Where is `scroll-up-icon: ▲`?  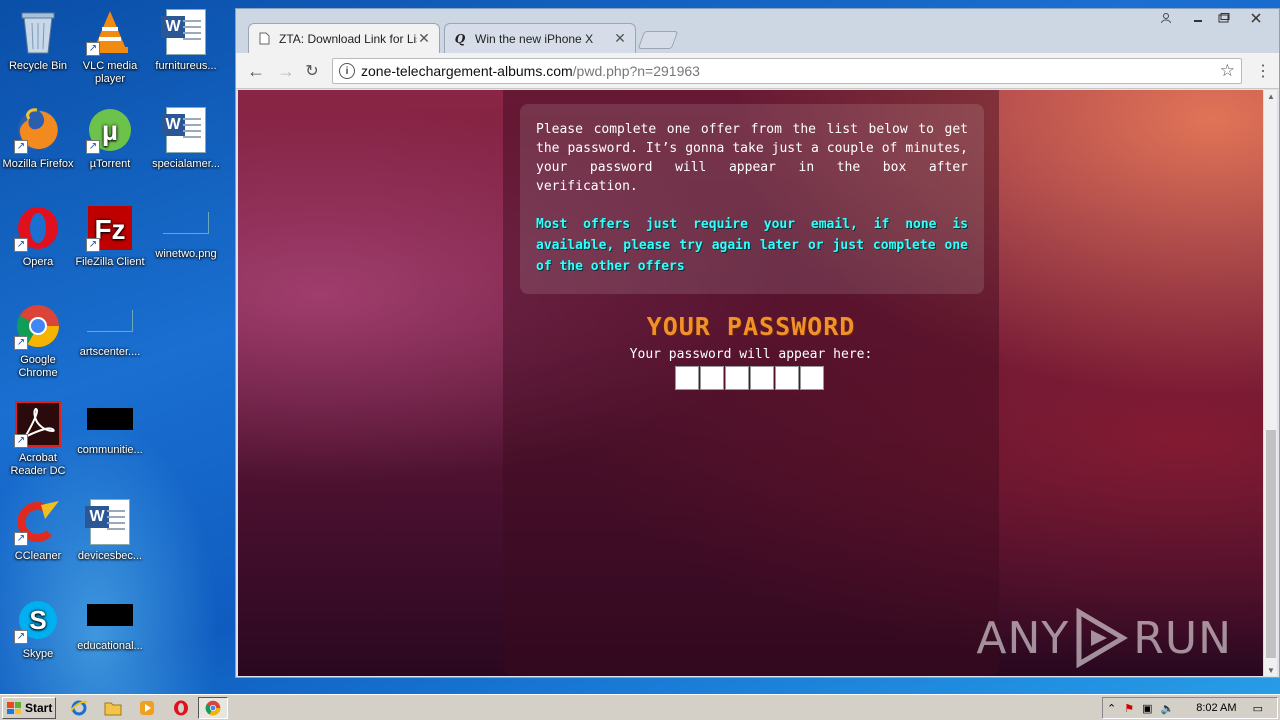 scroll-up-icon: ▲ is located at coordinates (1271, 96).